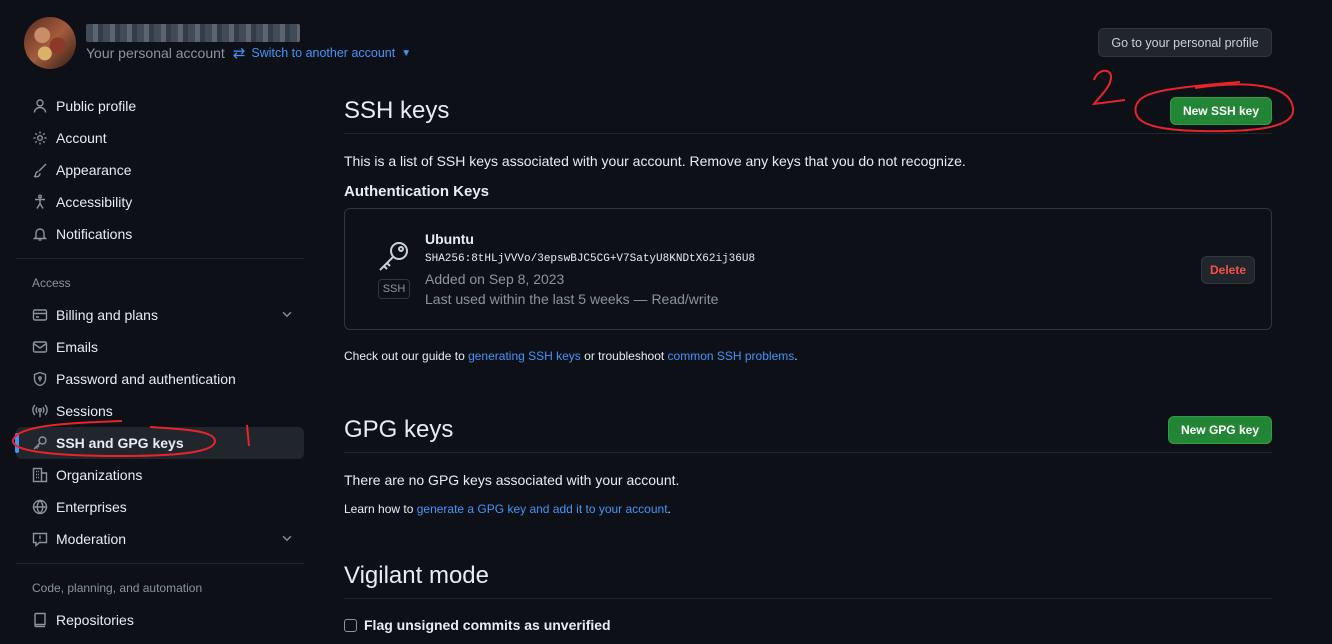  What do you see at coordinates (96, 106) in the screenshot?
I see `sidebar-item-label: Public profile` at bounding box center [96, 106].